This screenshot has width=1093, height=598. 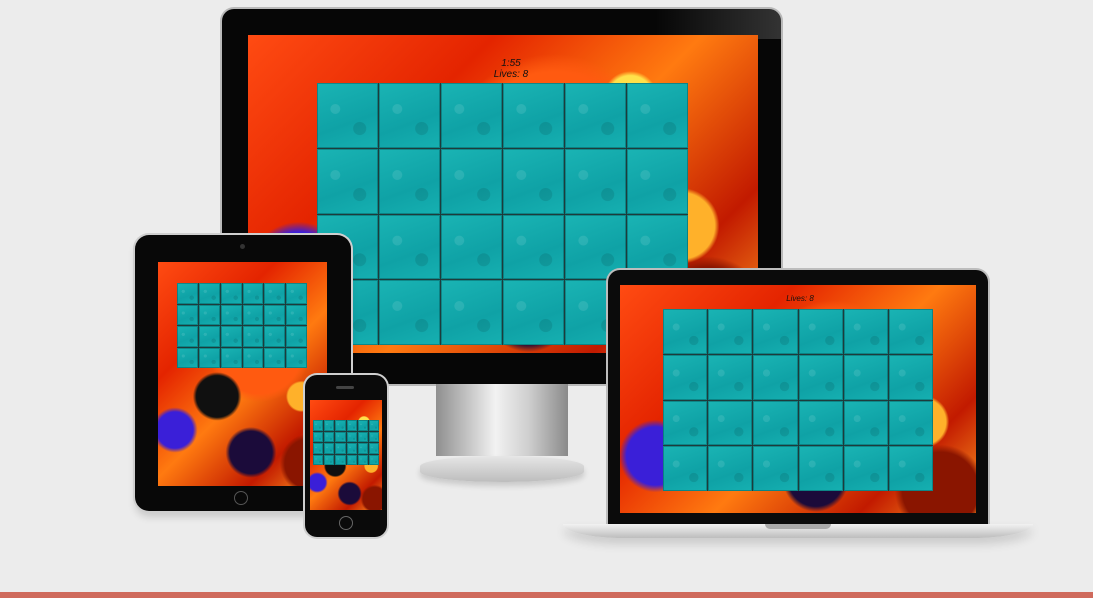 I want to click on laptop-card-grid, so click(x=798, y=400).